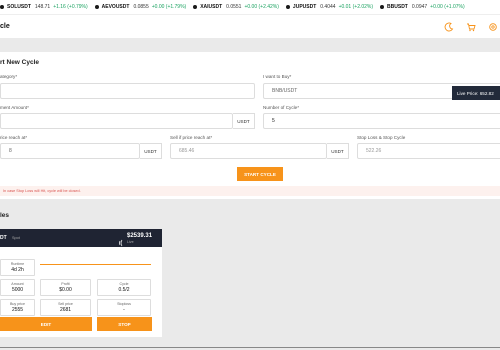  Describe the element at coordinates (19, 7) in the screenshot. I see `ticker-symbol: SOLUSDT` at that location.